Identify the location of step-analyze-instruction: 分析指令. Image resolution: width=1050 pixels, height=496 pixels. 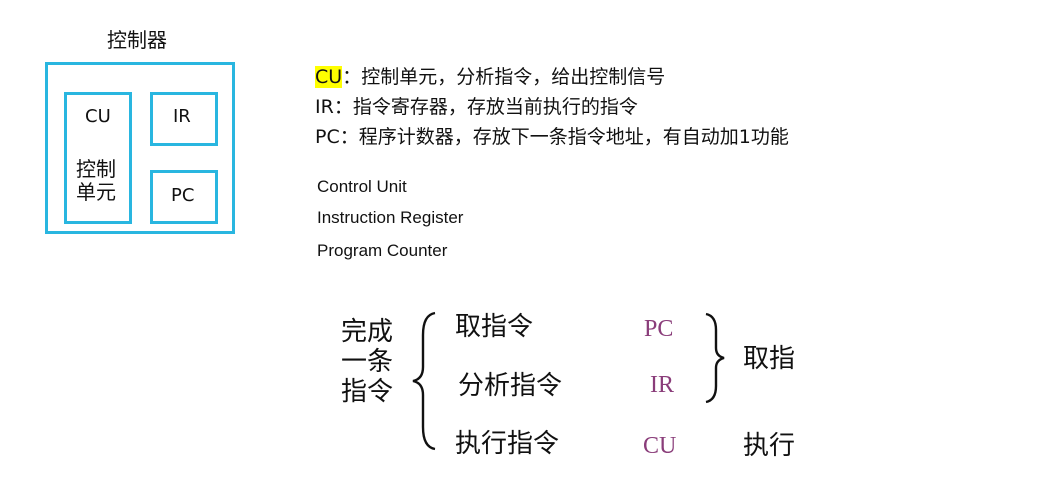
(510, 386).